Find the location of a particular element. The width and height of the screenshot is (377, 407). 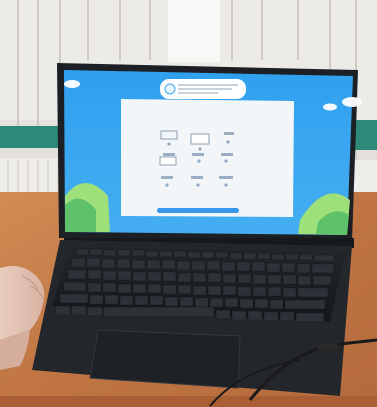

touchpad is located at coordinates (165, 359).